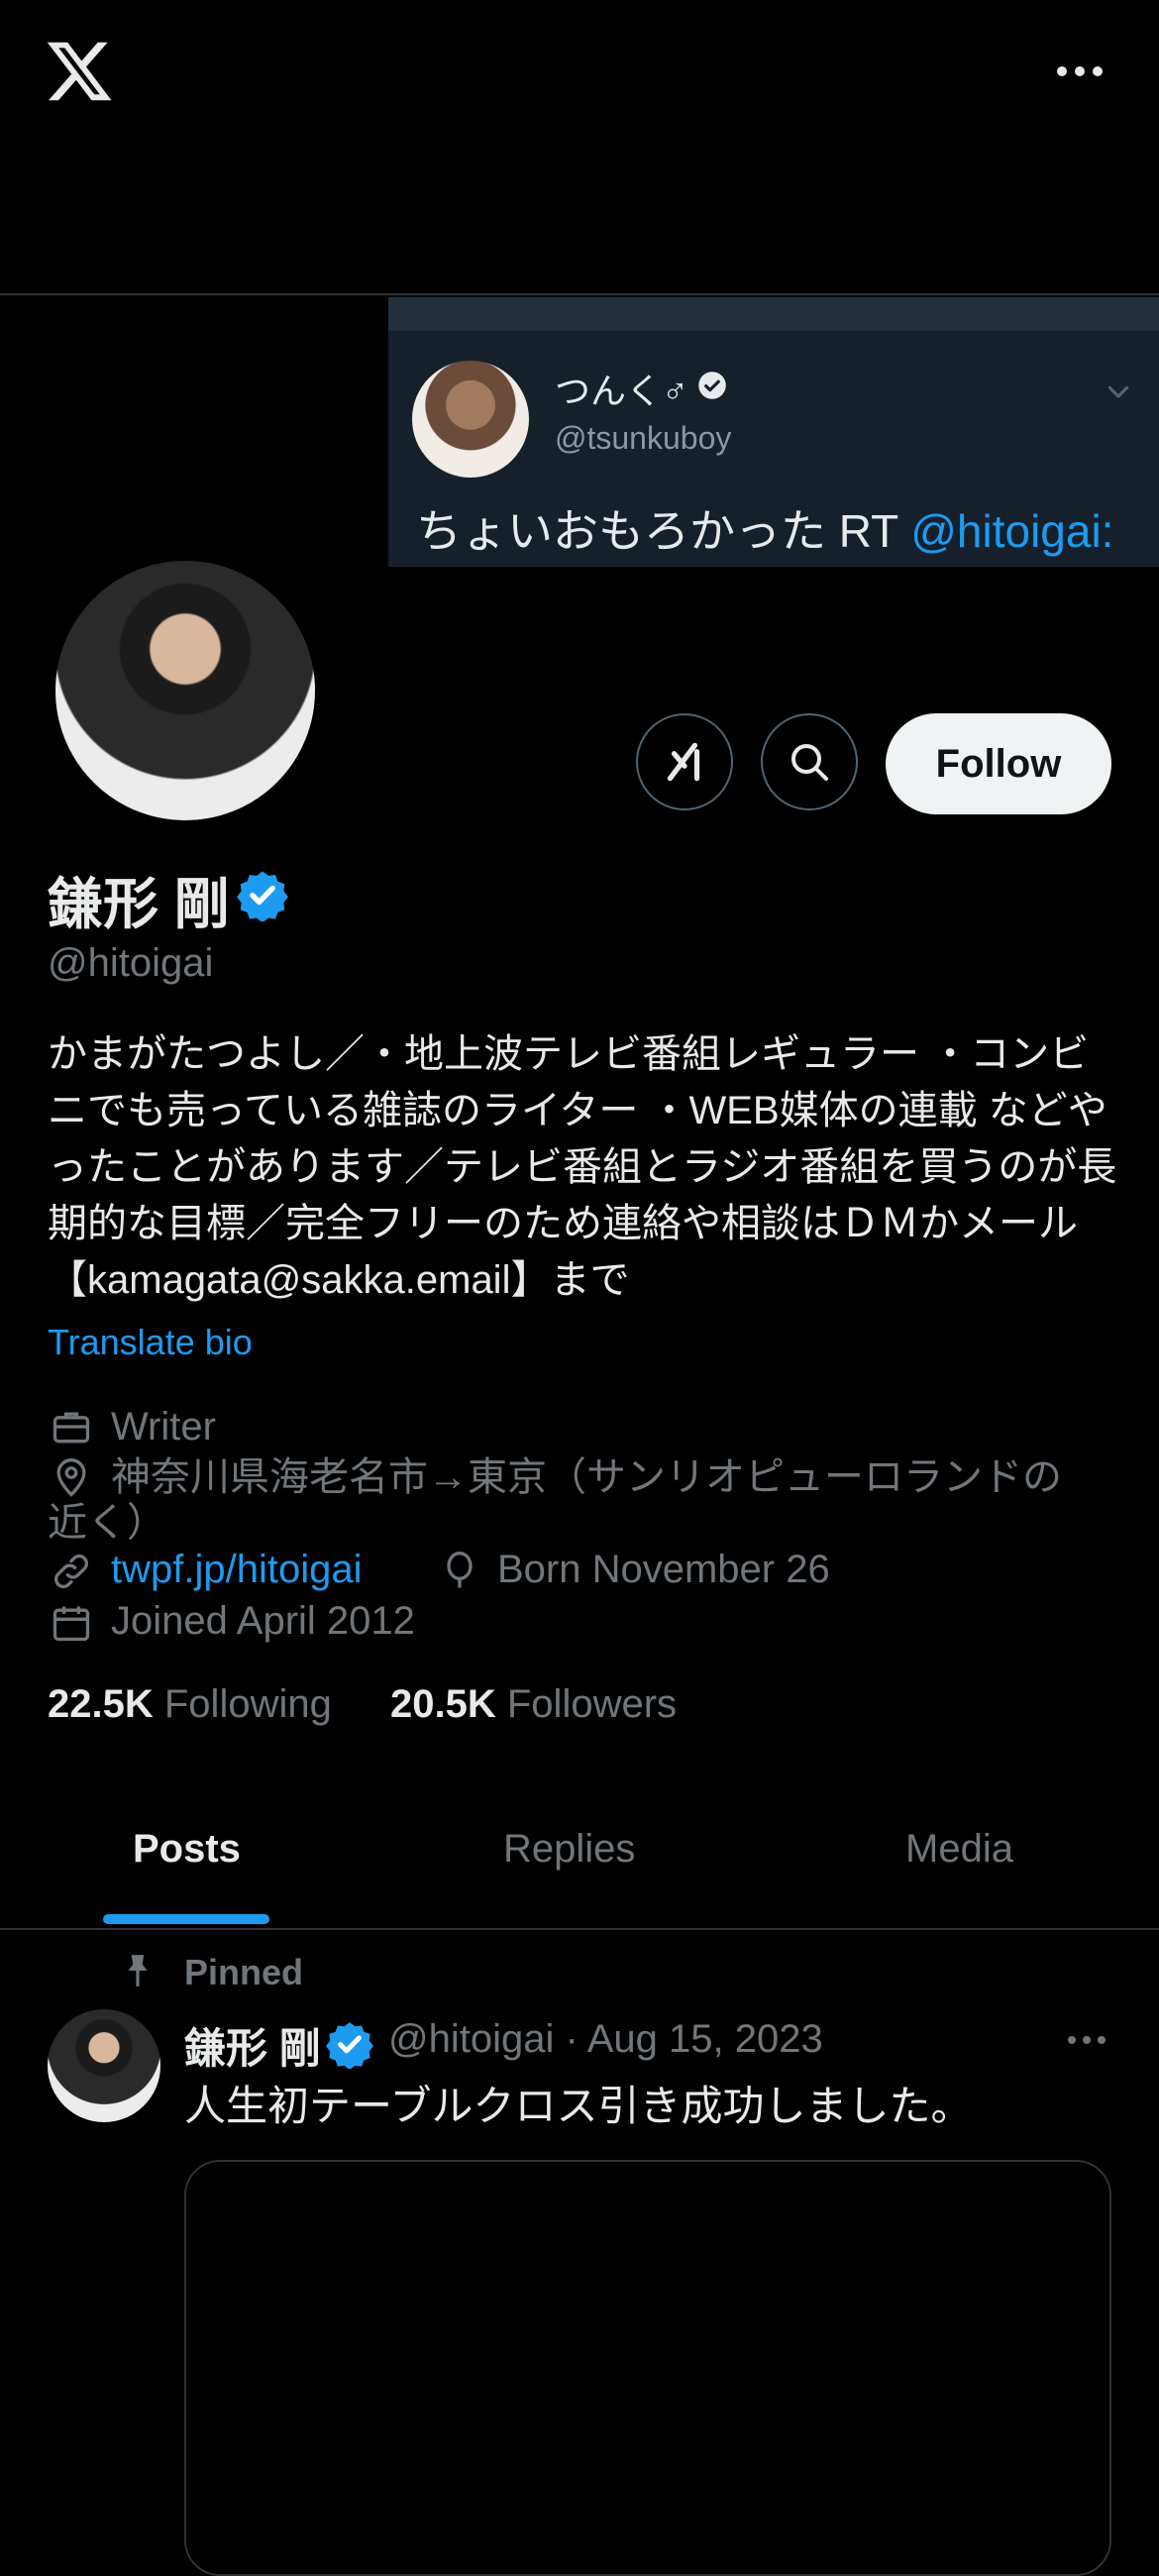  Describe the element at coordinates (247, 1704) in the screenshot. I see `following-label: Following` at that location.